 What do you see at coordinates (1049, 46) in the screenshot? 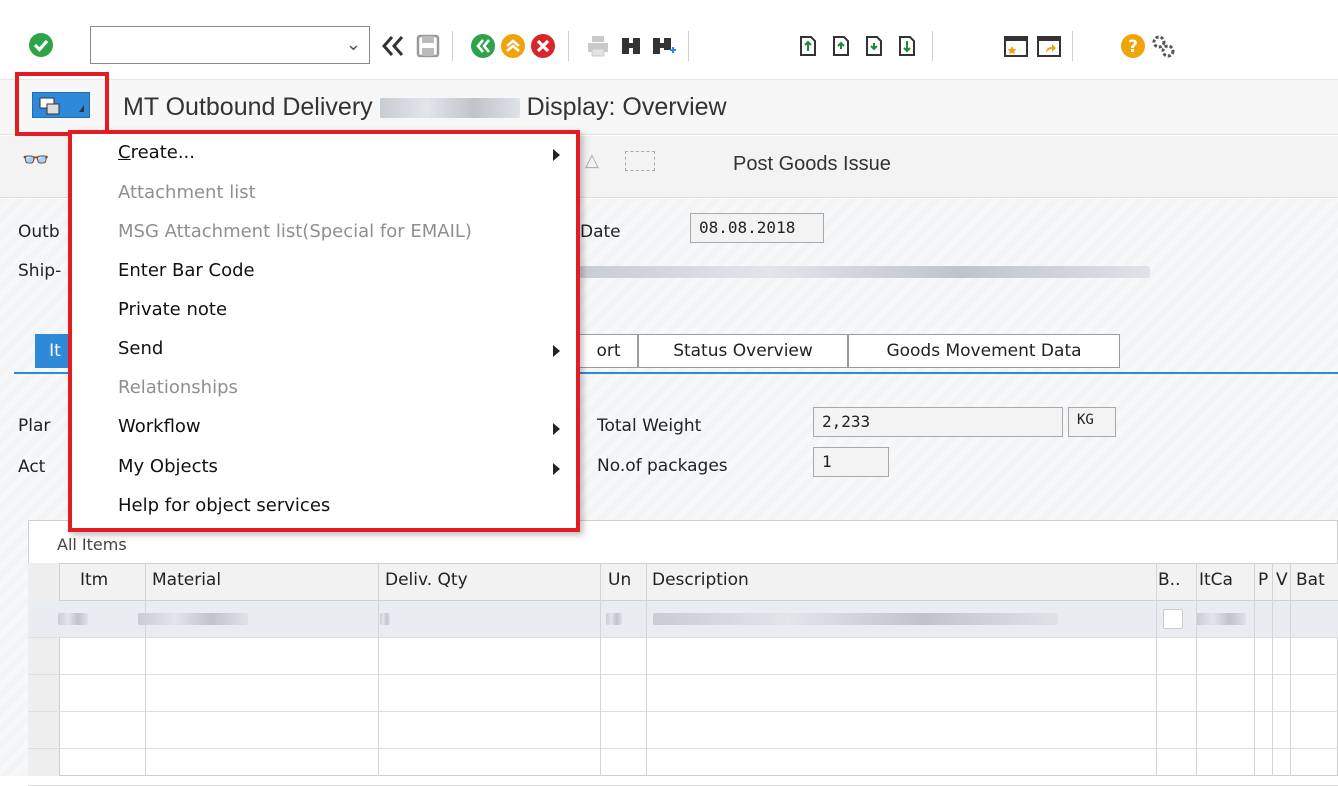
I see `shortcut-icon` at bounding box center [1049, 46].